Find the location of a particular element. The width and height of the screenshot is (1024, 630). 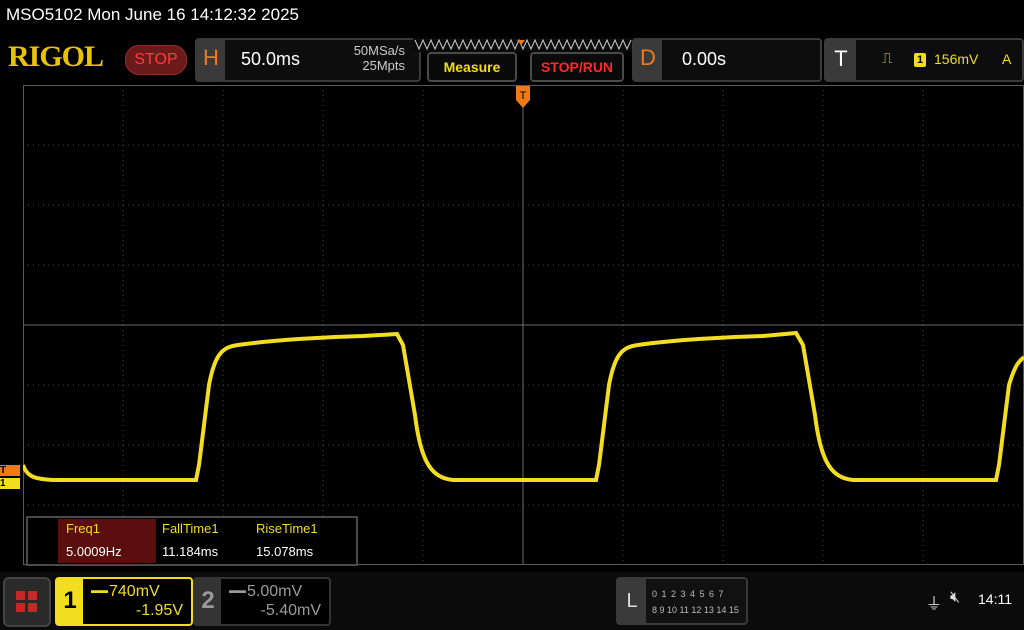

risetime-header: RiseTime1 is located at coordinates (287, 528).